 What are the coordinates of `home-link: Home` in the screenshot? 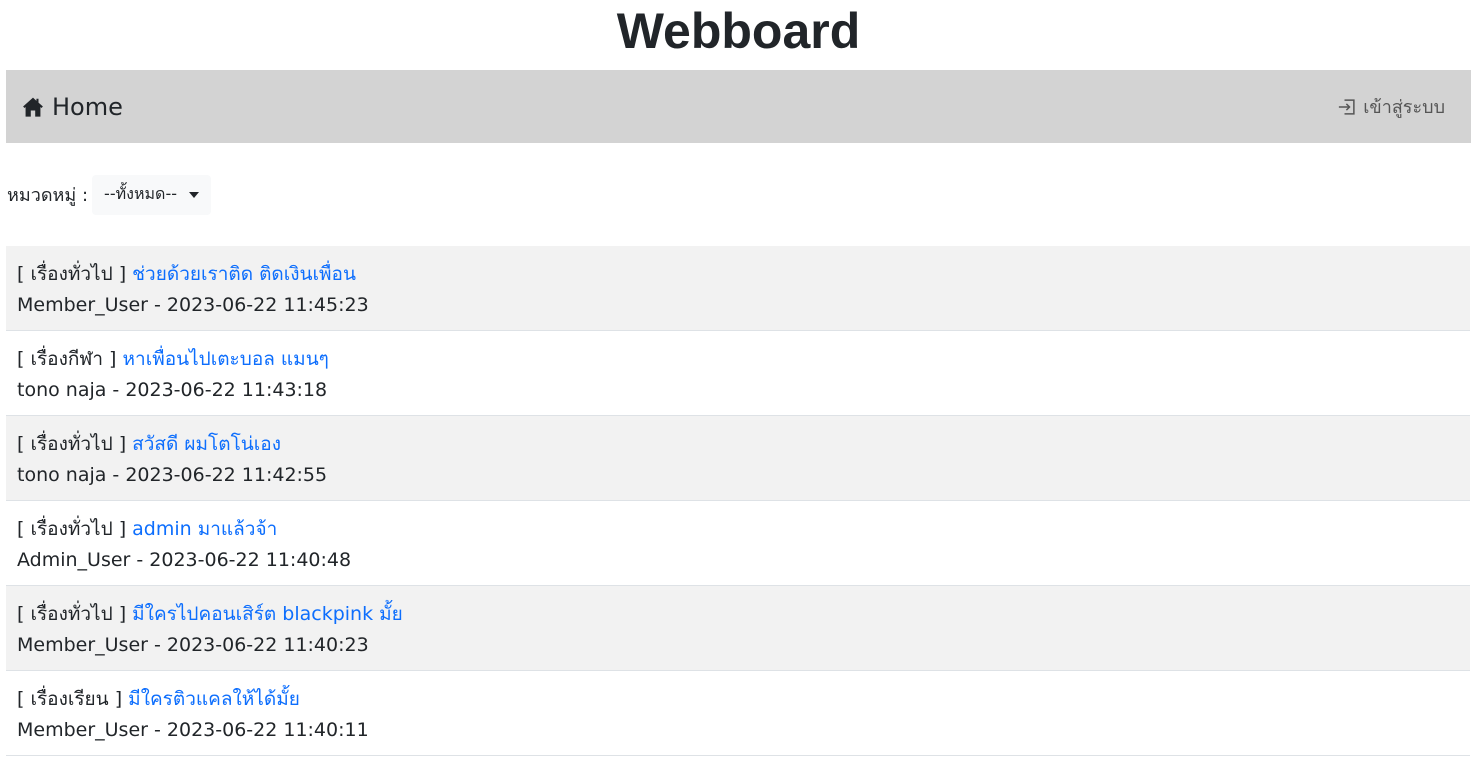 It's located at (72, 107).